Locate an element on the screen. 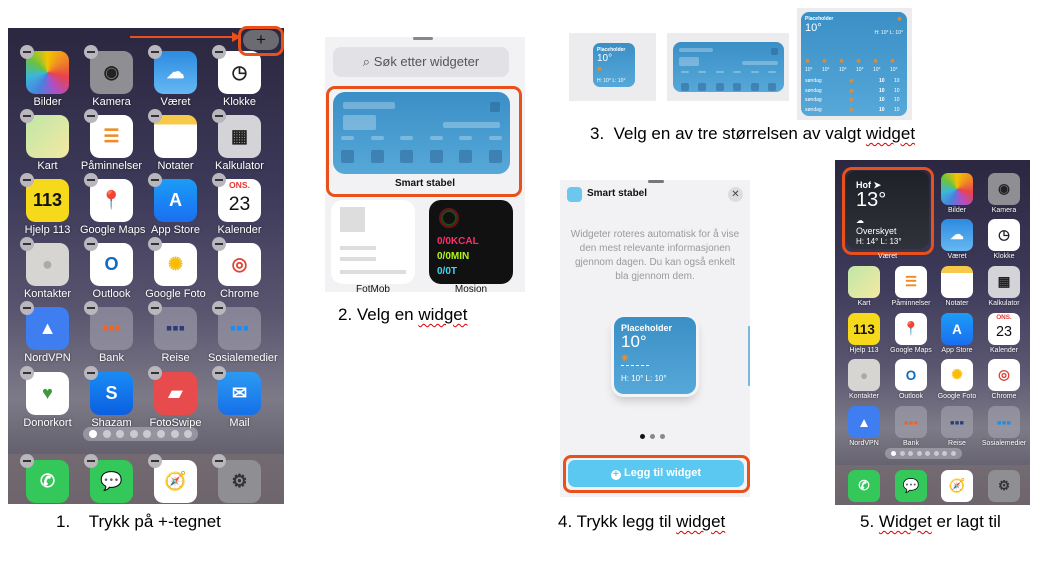 The height and width of the screenshot is (565, 1049). widget-size-medium is located at coordinates (728, 67).